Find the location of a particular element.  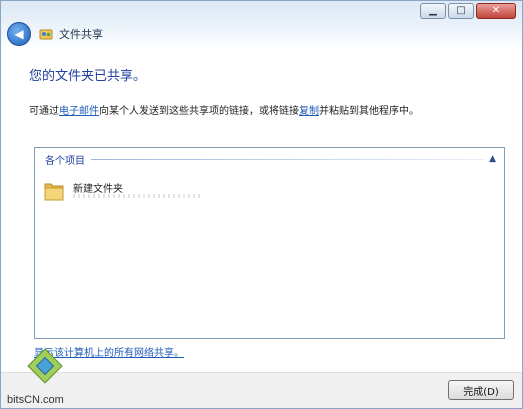

caption-buttons: ▁ □ ✕ is located at coordinates (468, 11).